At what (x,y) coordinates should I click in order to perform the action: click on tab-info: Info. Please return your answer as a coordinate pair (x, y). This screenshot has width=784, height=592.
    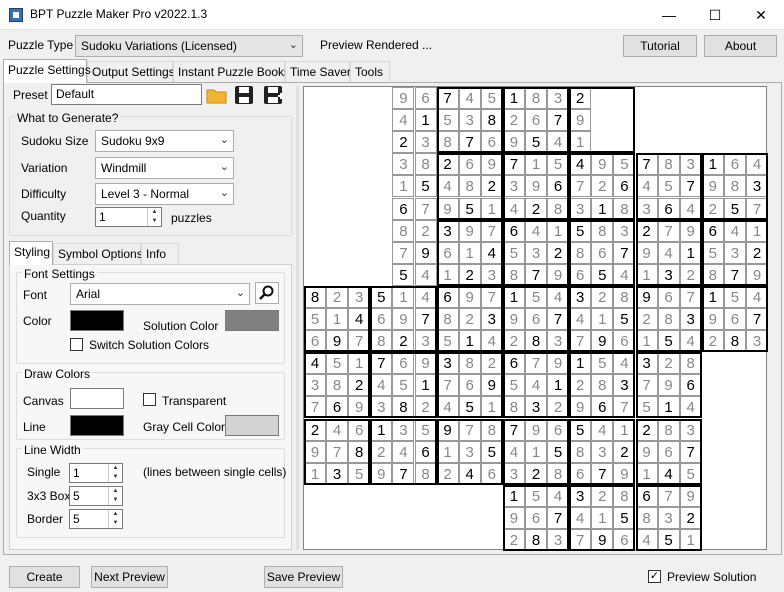
    Looking at the image, I should click on (160, 253).